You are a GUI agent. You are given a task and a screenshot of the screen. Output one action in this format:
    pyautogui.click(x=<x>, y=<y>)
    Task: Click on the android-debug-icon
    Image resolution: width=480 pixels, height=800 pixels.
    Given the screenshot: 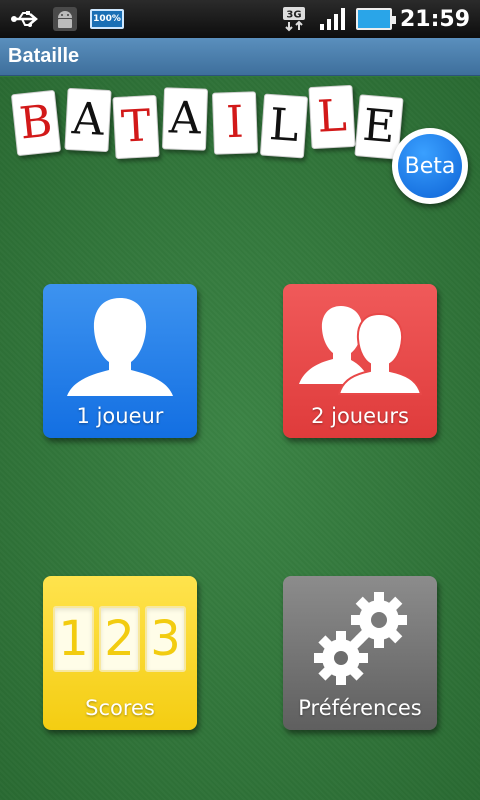 What is the action you would take?
    pyautogui.click(x=65, y=19)
    